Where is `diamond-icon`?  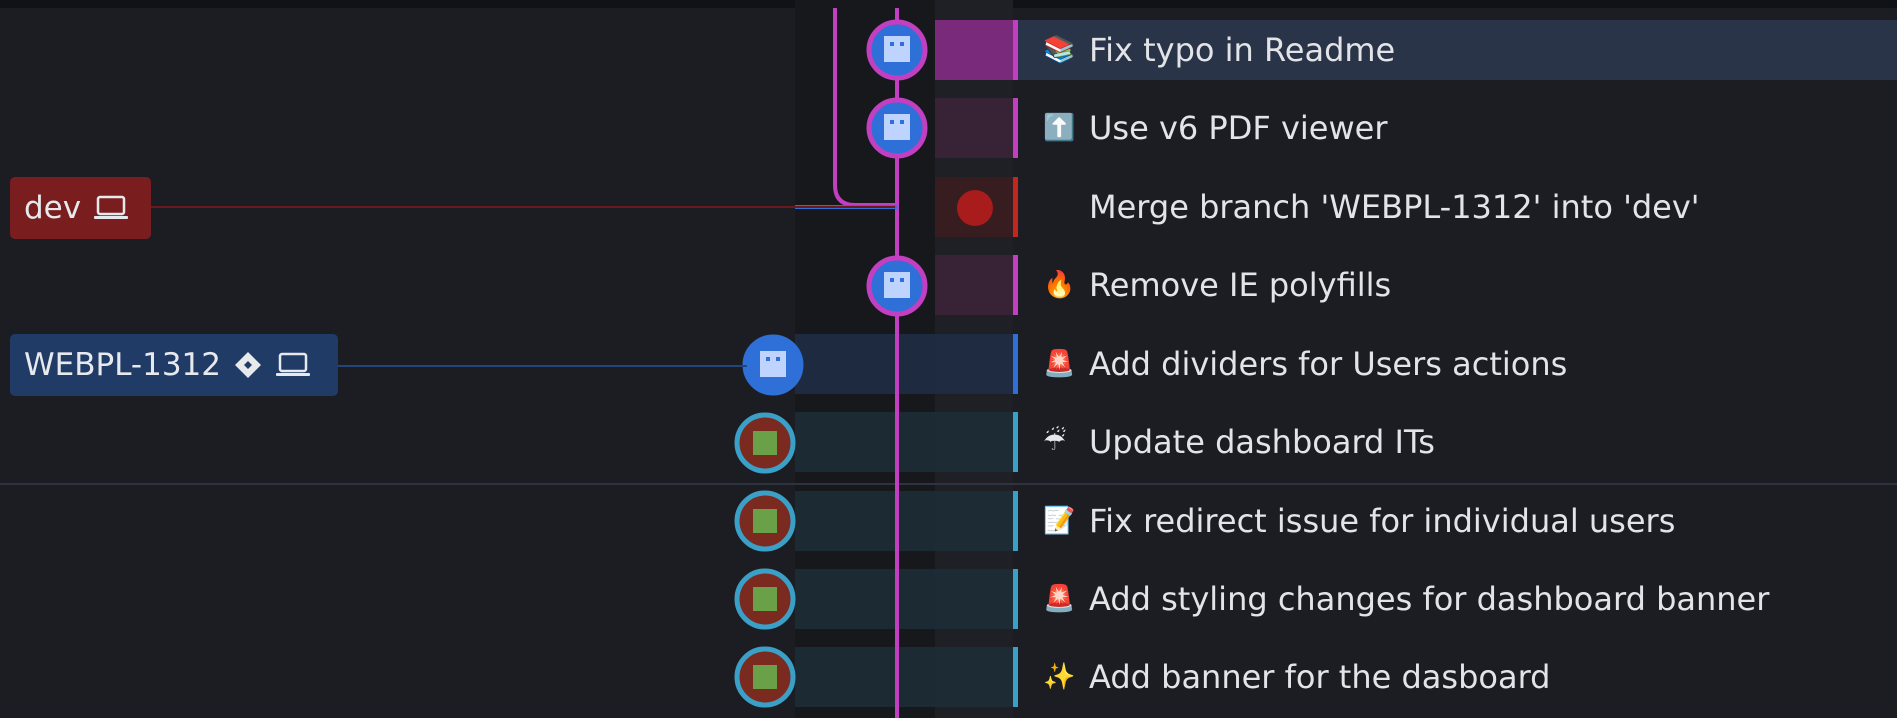 diamond-icon is located at coordinates (248, 365).